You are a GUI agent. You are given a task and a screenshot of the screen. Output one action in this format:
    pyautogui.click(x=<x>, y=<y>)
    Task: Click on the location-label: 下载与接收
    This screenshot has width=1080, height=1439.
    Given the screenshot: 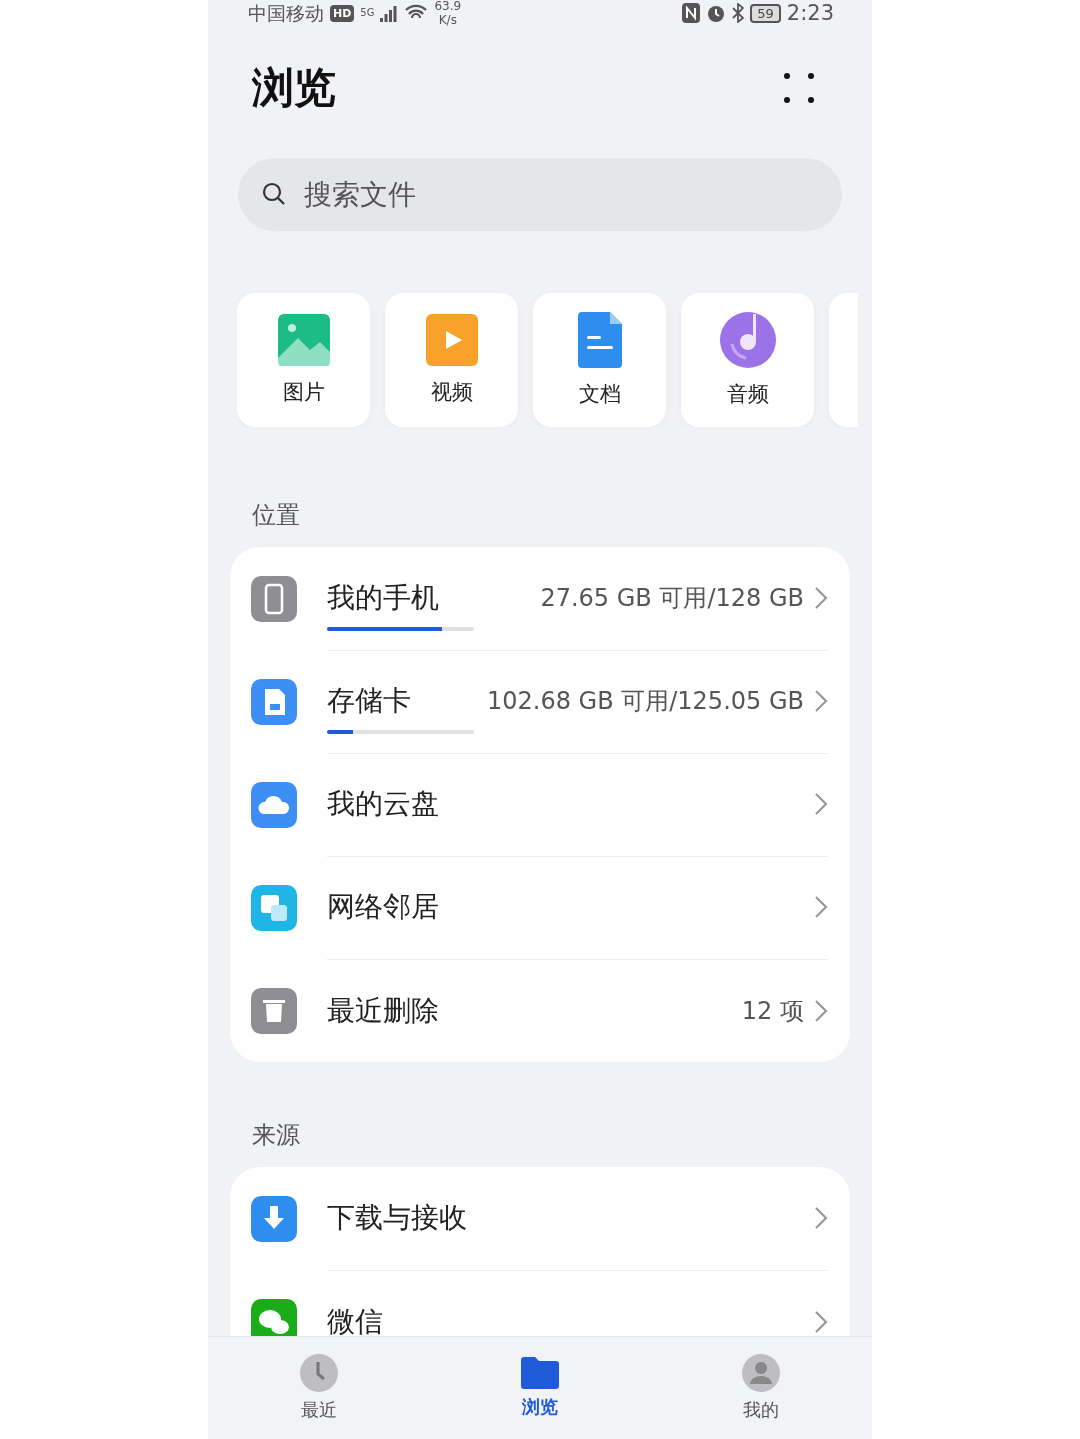 What is the action you would take?
    pyautogui.click(x=397, y=1218)
    